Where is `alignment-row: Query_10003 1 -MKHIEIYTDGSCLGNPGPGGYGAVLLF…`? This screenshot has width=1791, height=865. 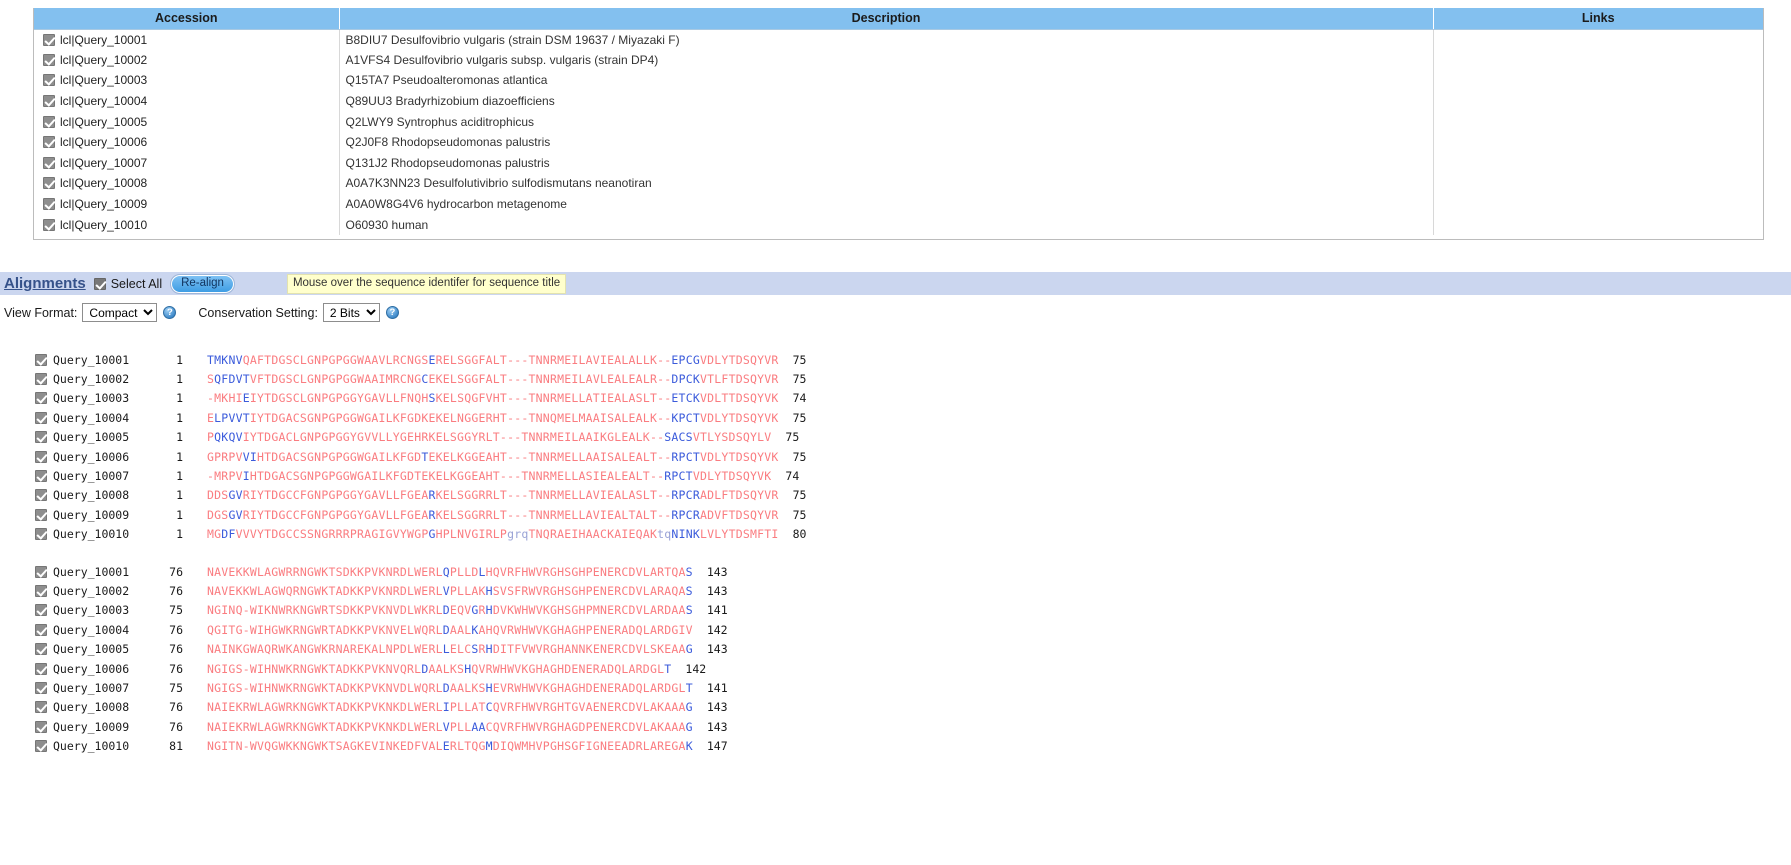
alignment-row: Query_10003 1 -MKHIEIYTDGSCLGNPGPGGYGAVLLF… is located at coordinates (895, 398).